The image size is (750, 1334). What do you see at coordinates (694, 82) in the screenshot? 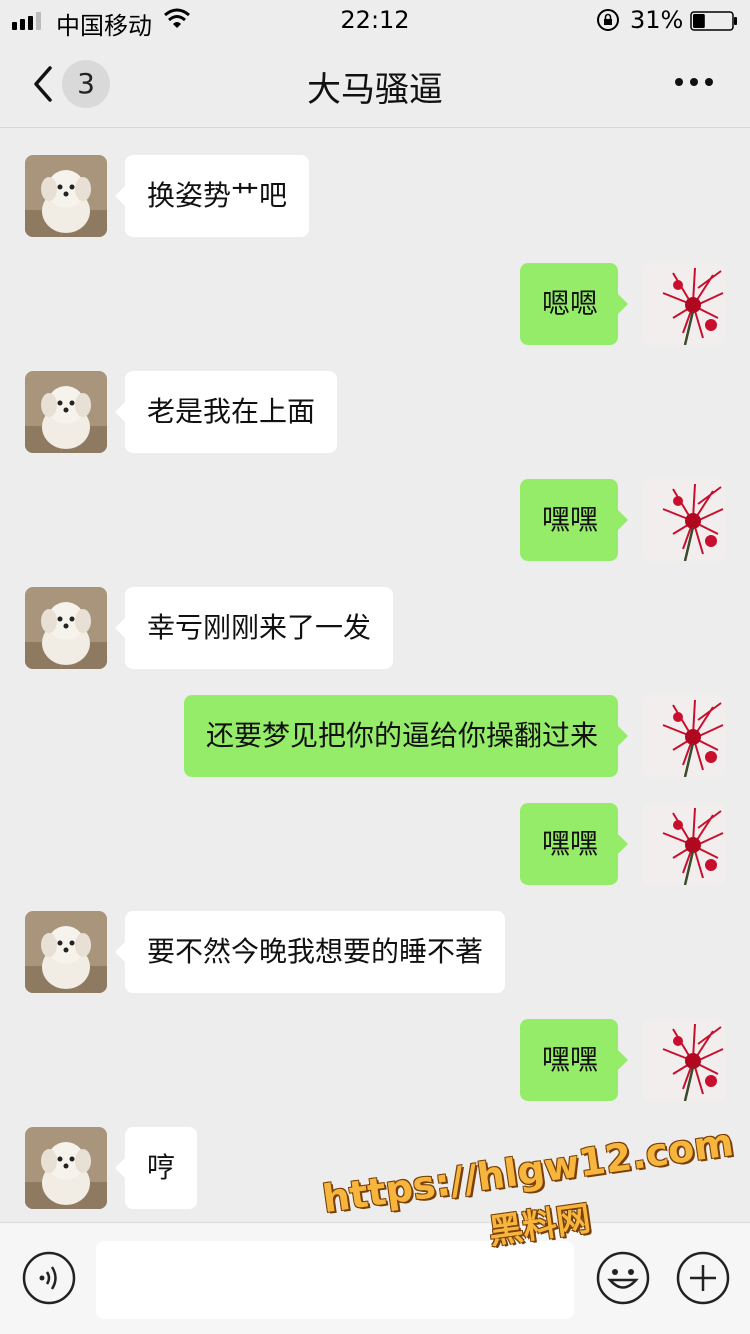
I see `more-dots-icon` at bounding box center [694, 82].